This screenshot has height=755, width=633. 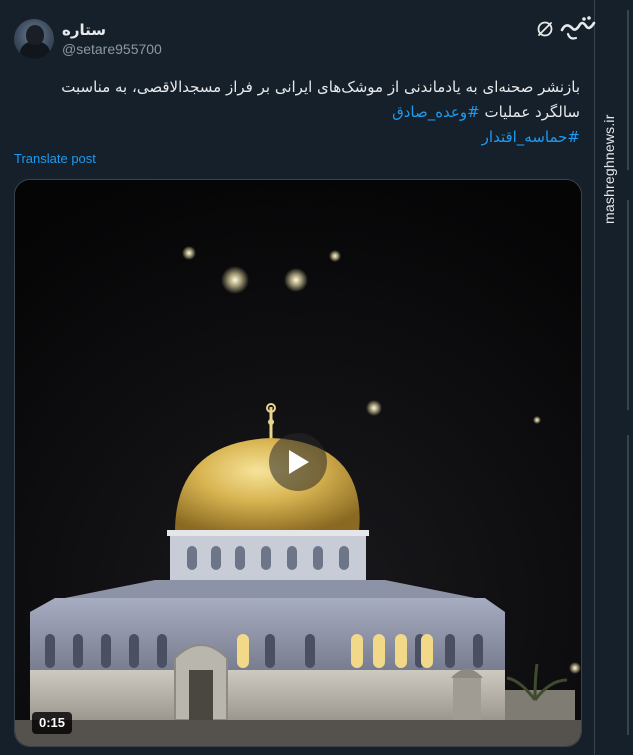 I want to click on hashtag-link: #حماسه_اقتدار, so click(x=531, y=137).